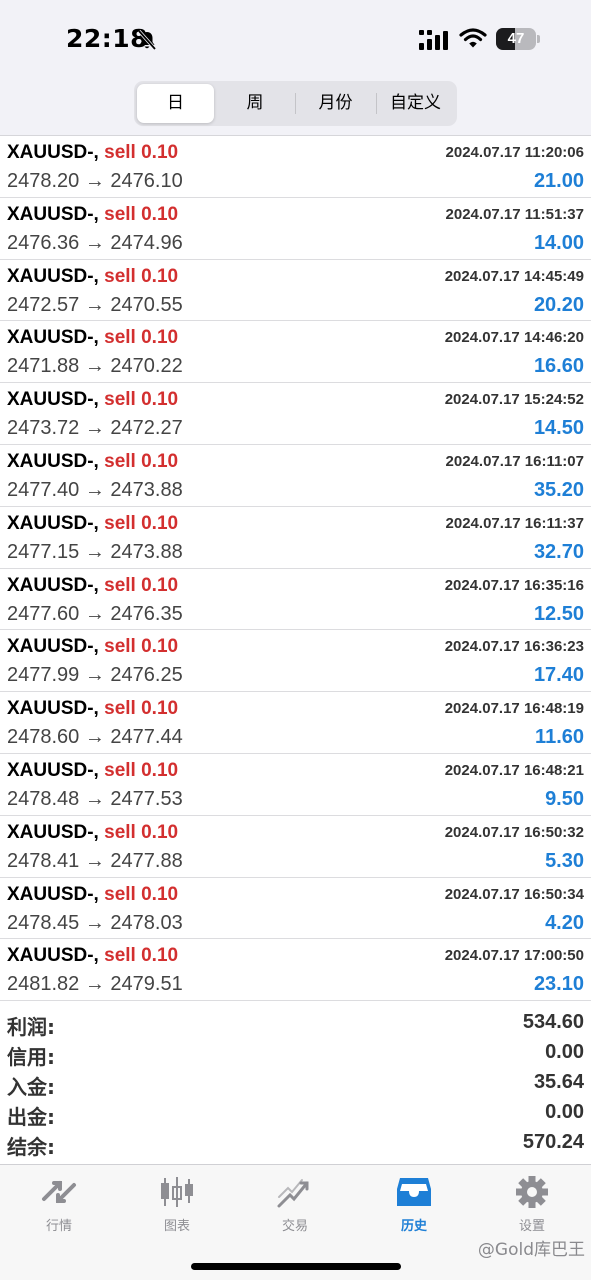 This screenshot has height=1280, width=591. Describe the element at coordinates (558, 1082) in the screenshot. I see `summary-value: 35.64` at that location.